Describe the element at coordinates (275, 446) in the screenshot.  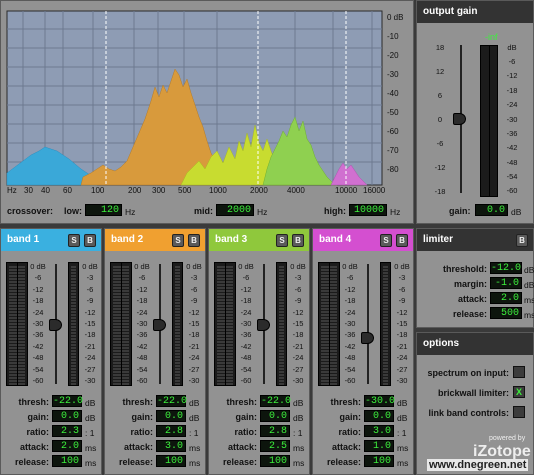
I see `band-attack-field: 2.5` at that location.